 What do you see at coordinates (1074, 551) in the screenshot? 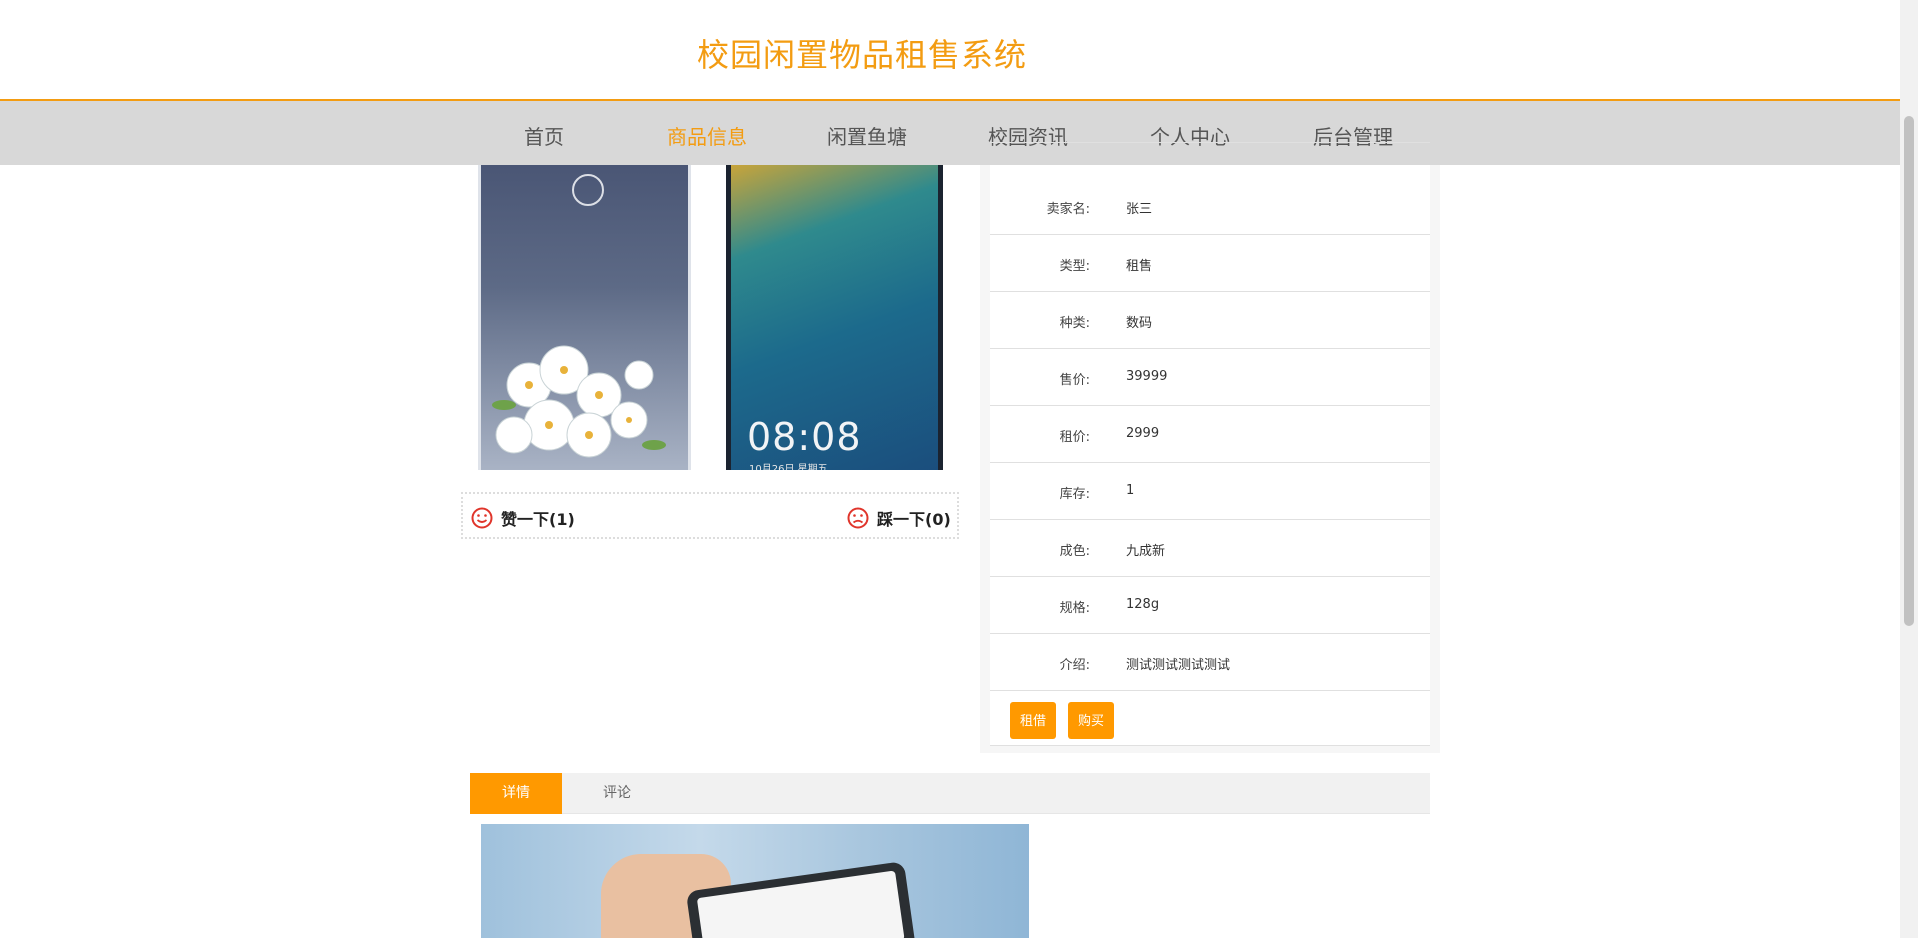
I see `info-label: 成色:` at bounding box center [1074, 551].